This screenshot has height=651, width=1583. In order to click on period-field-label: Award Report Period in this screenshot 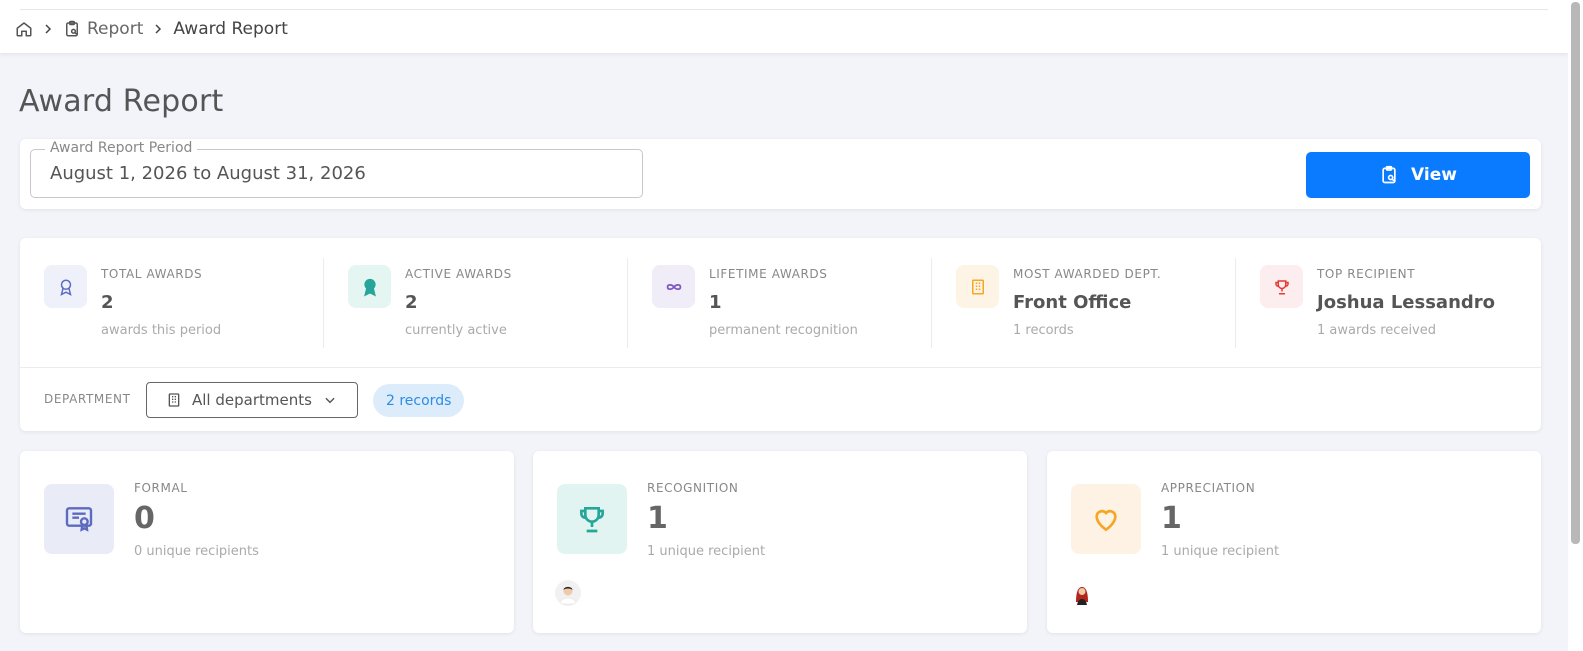, I will do `click(121, 148)`.